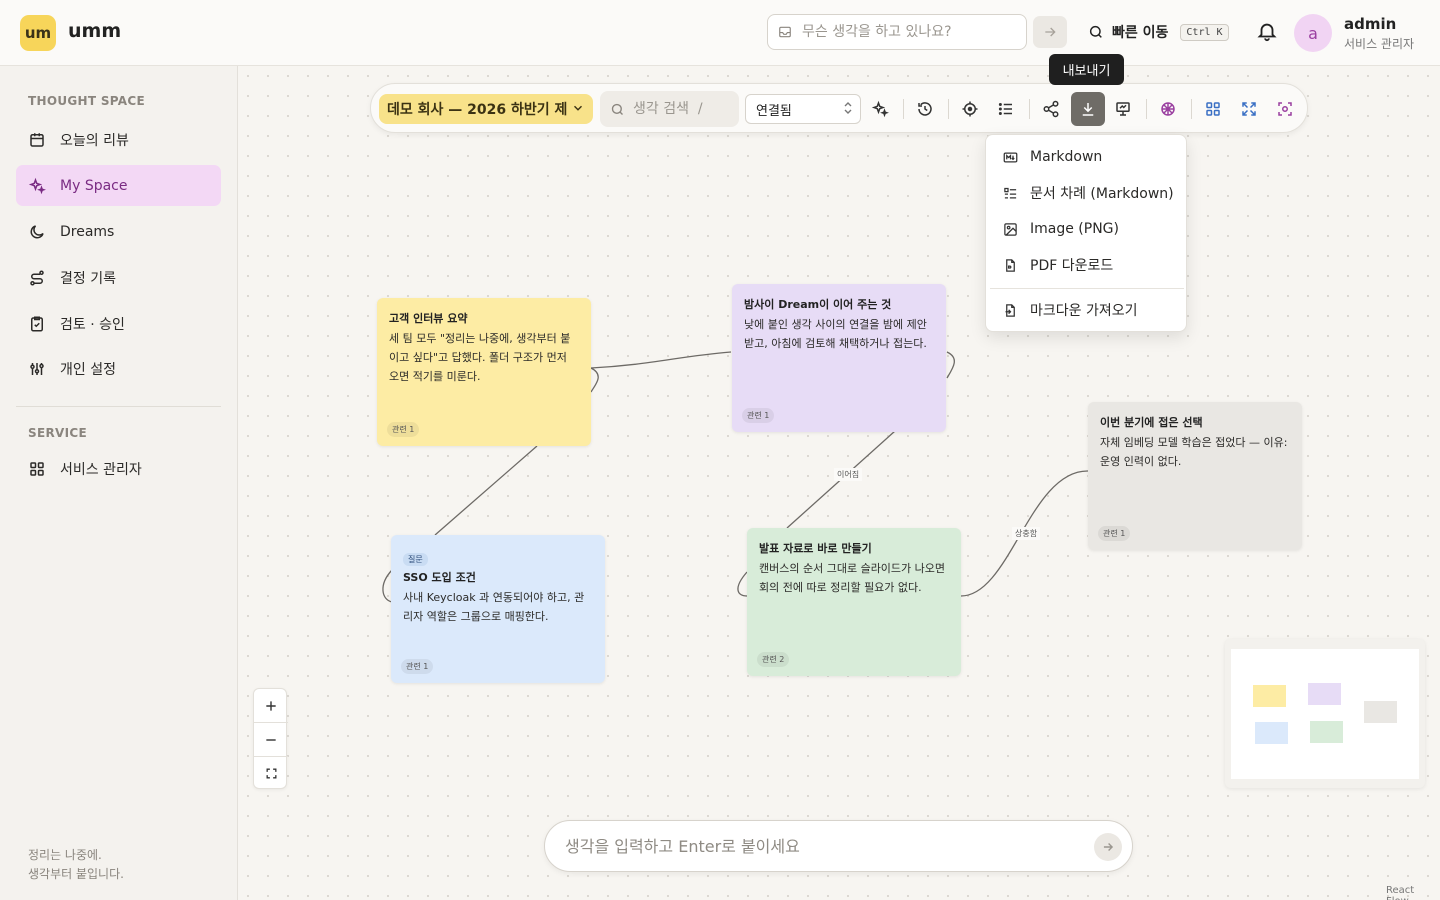 This screenshot has width=1440, height=900. What do you see at coordinates (118, 139) in the screenshot?
I see `sidebar-item-review: 오늘의 리뷰` at bounding box center [118, 139].